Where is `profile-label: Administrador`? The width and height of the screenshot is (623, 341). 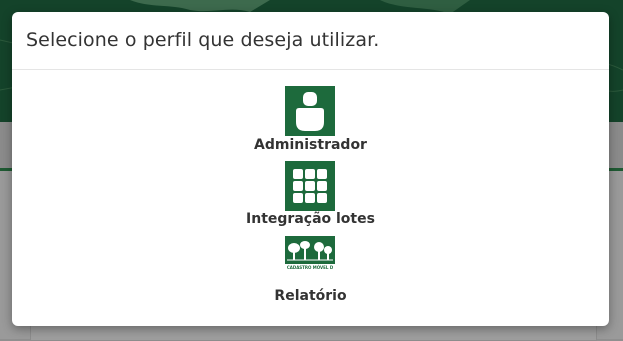 profile-label: Administrador is located at coordinates (310, 145).